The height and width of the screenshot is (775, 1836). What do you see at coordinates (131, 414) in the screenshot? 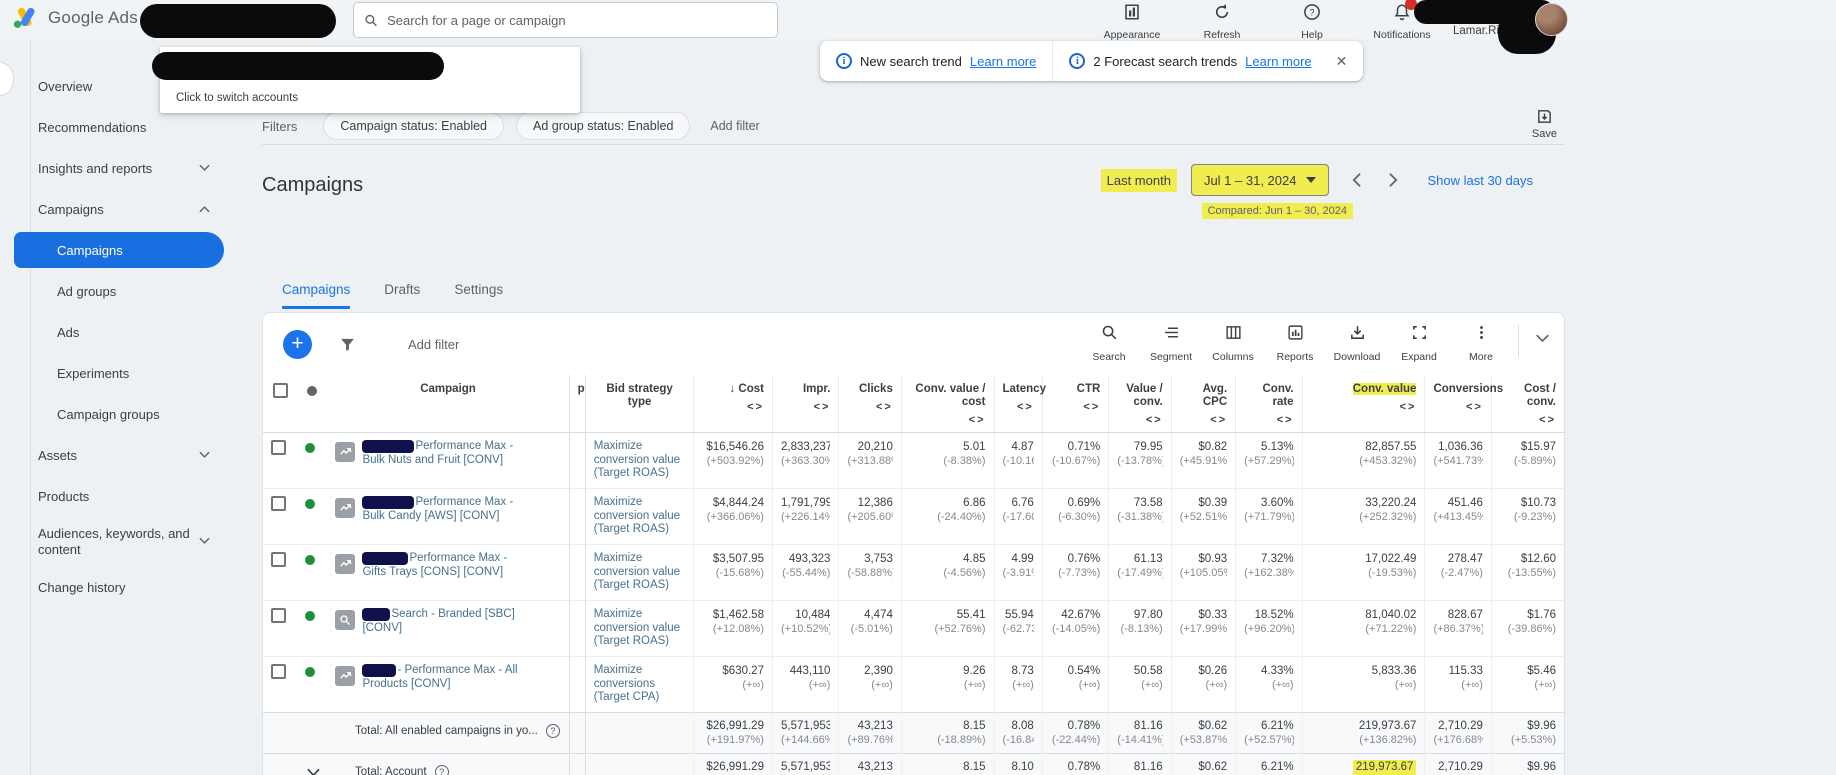
I see `sidebar-item-campaign-groups: Campaign groups` at bounding box center [131, 414].